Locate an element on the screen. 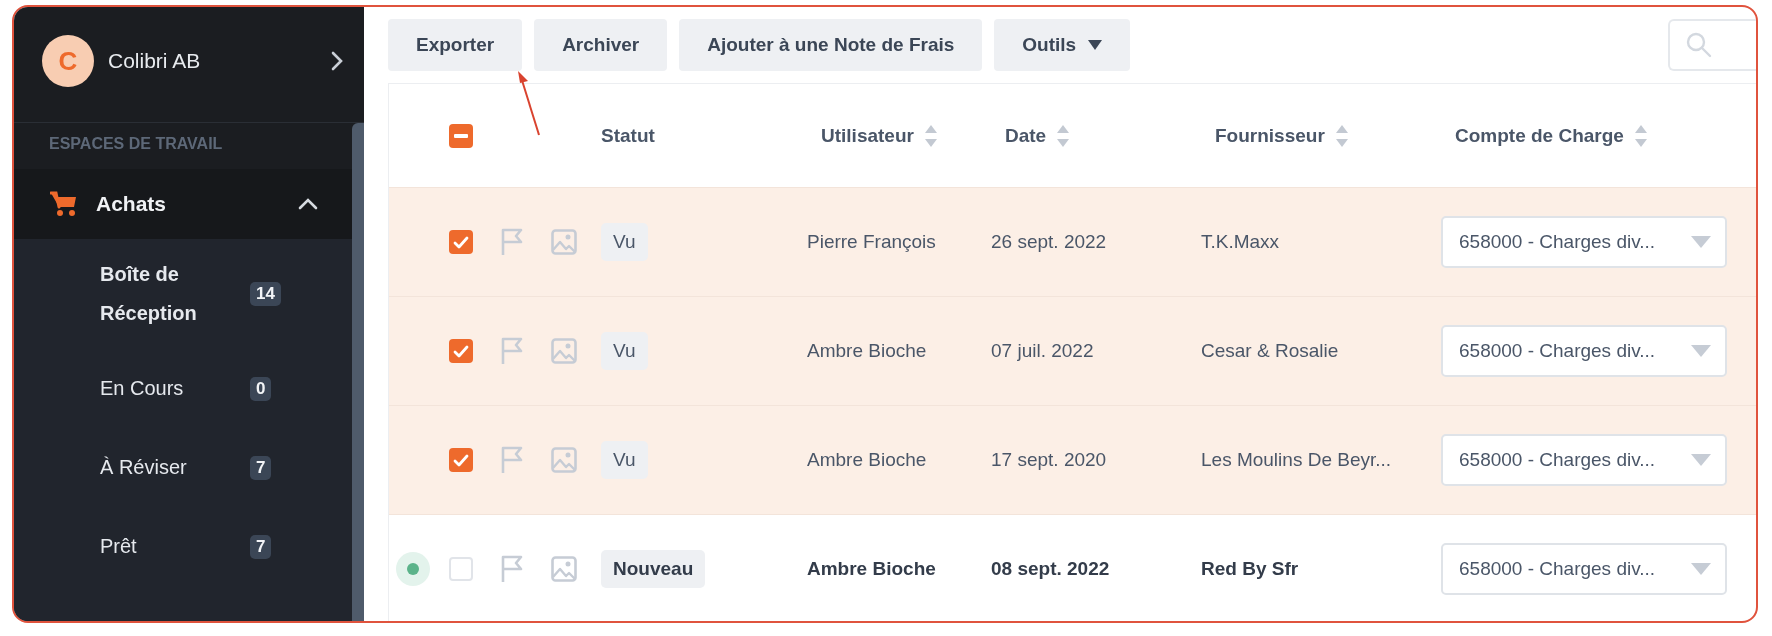 This screenshot has height=636, width=1772. sidebar-item: En Cours 0 is located at coordinates (183, 388).